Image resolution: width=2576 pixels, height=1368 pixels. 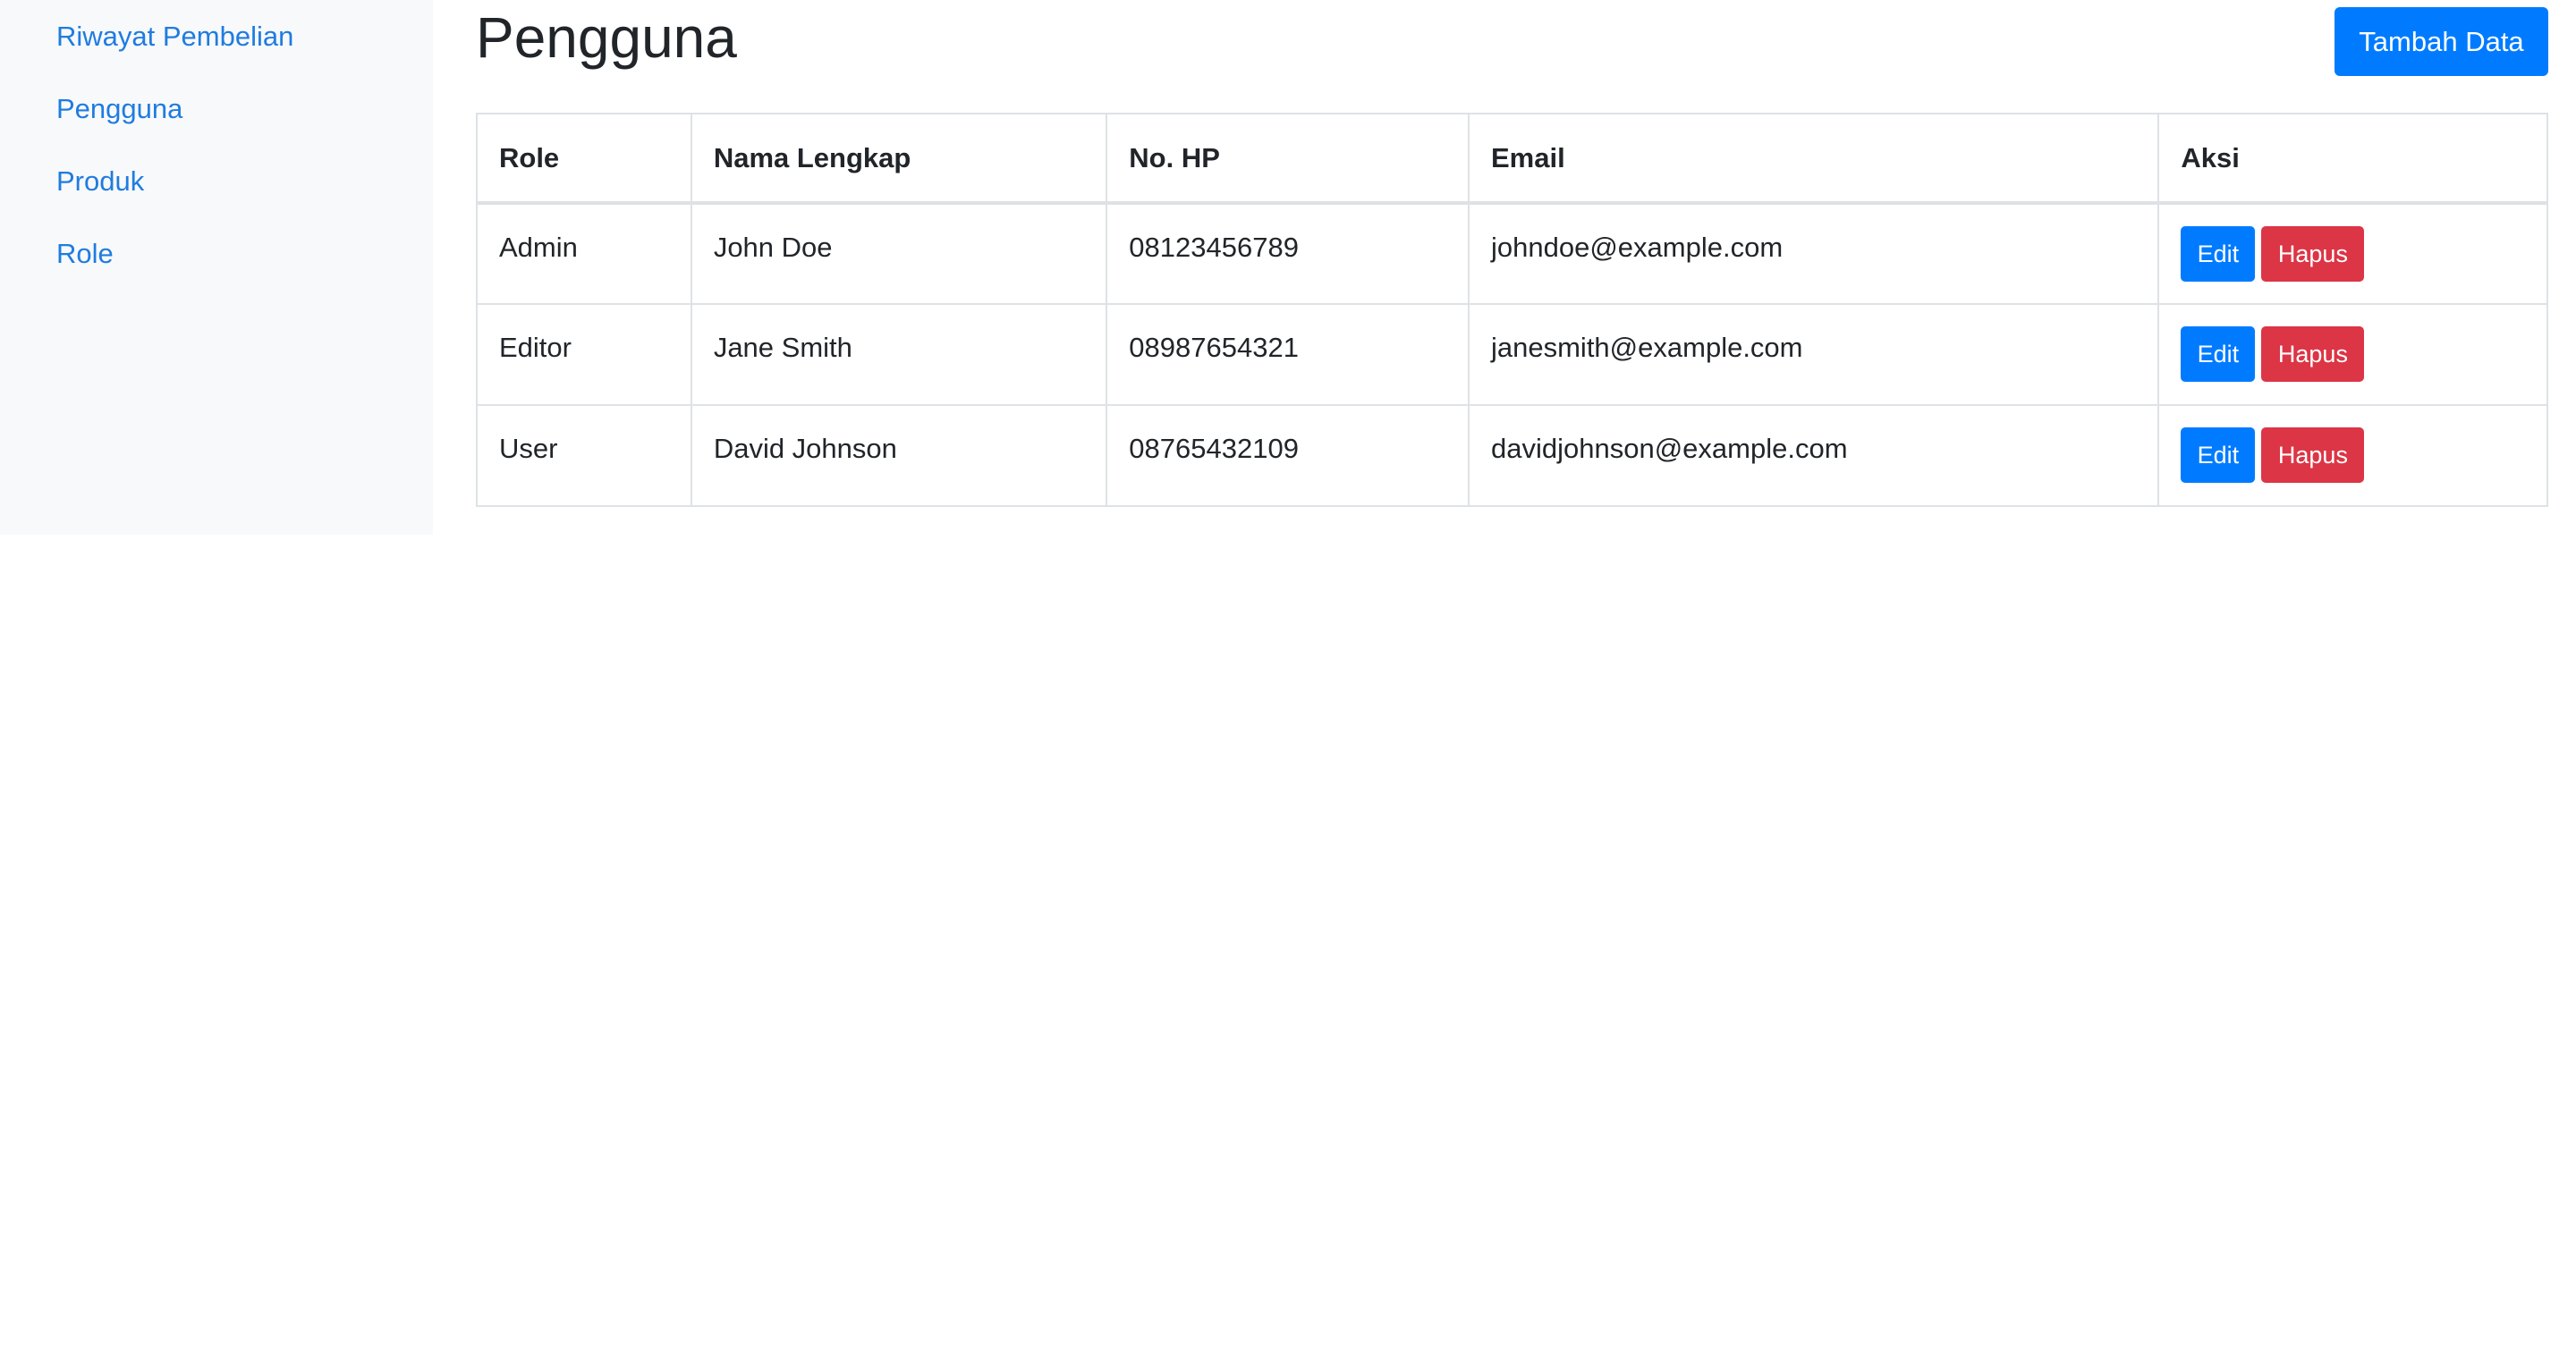 I want to click on cell-email: davidjohnson@example.com, so click(x=1813, y=456).